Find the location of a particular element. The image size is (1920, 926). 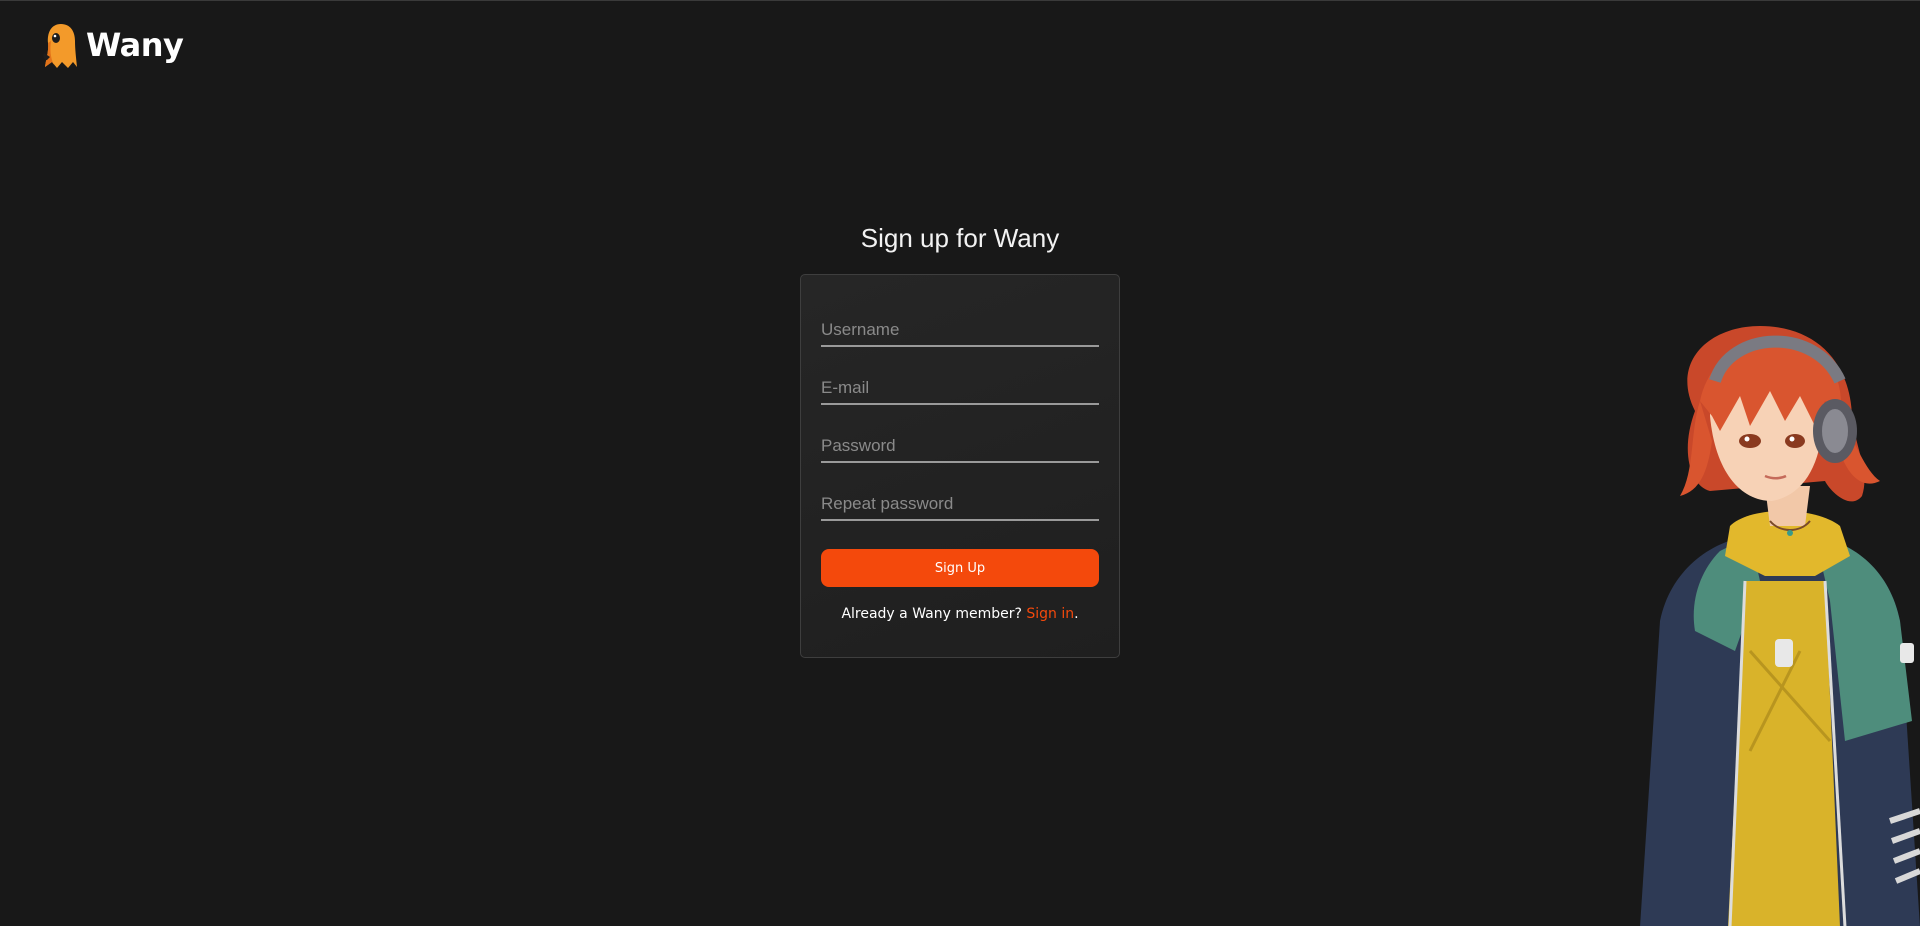

ghost-mascot-icon is located at coordinates (60, 46).